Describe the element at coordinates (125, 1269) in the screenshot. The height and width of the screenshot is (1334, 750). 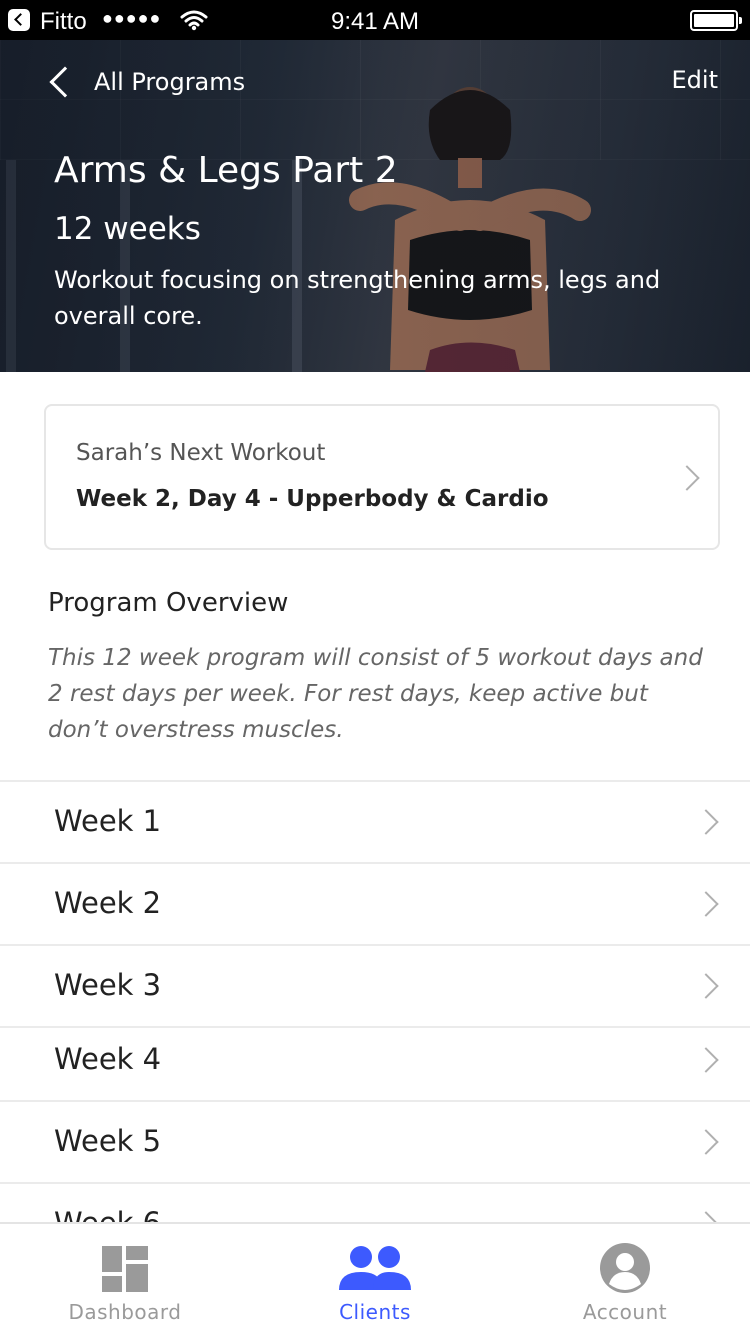
I see `dashboard-icon` at that location.